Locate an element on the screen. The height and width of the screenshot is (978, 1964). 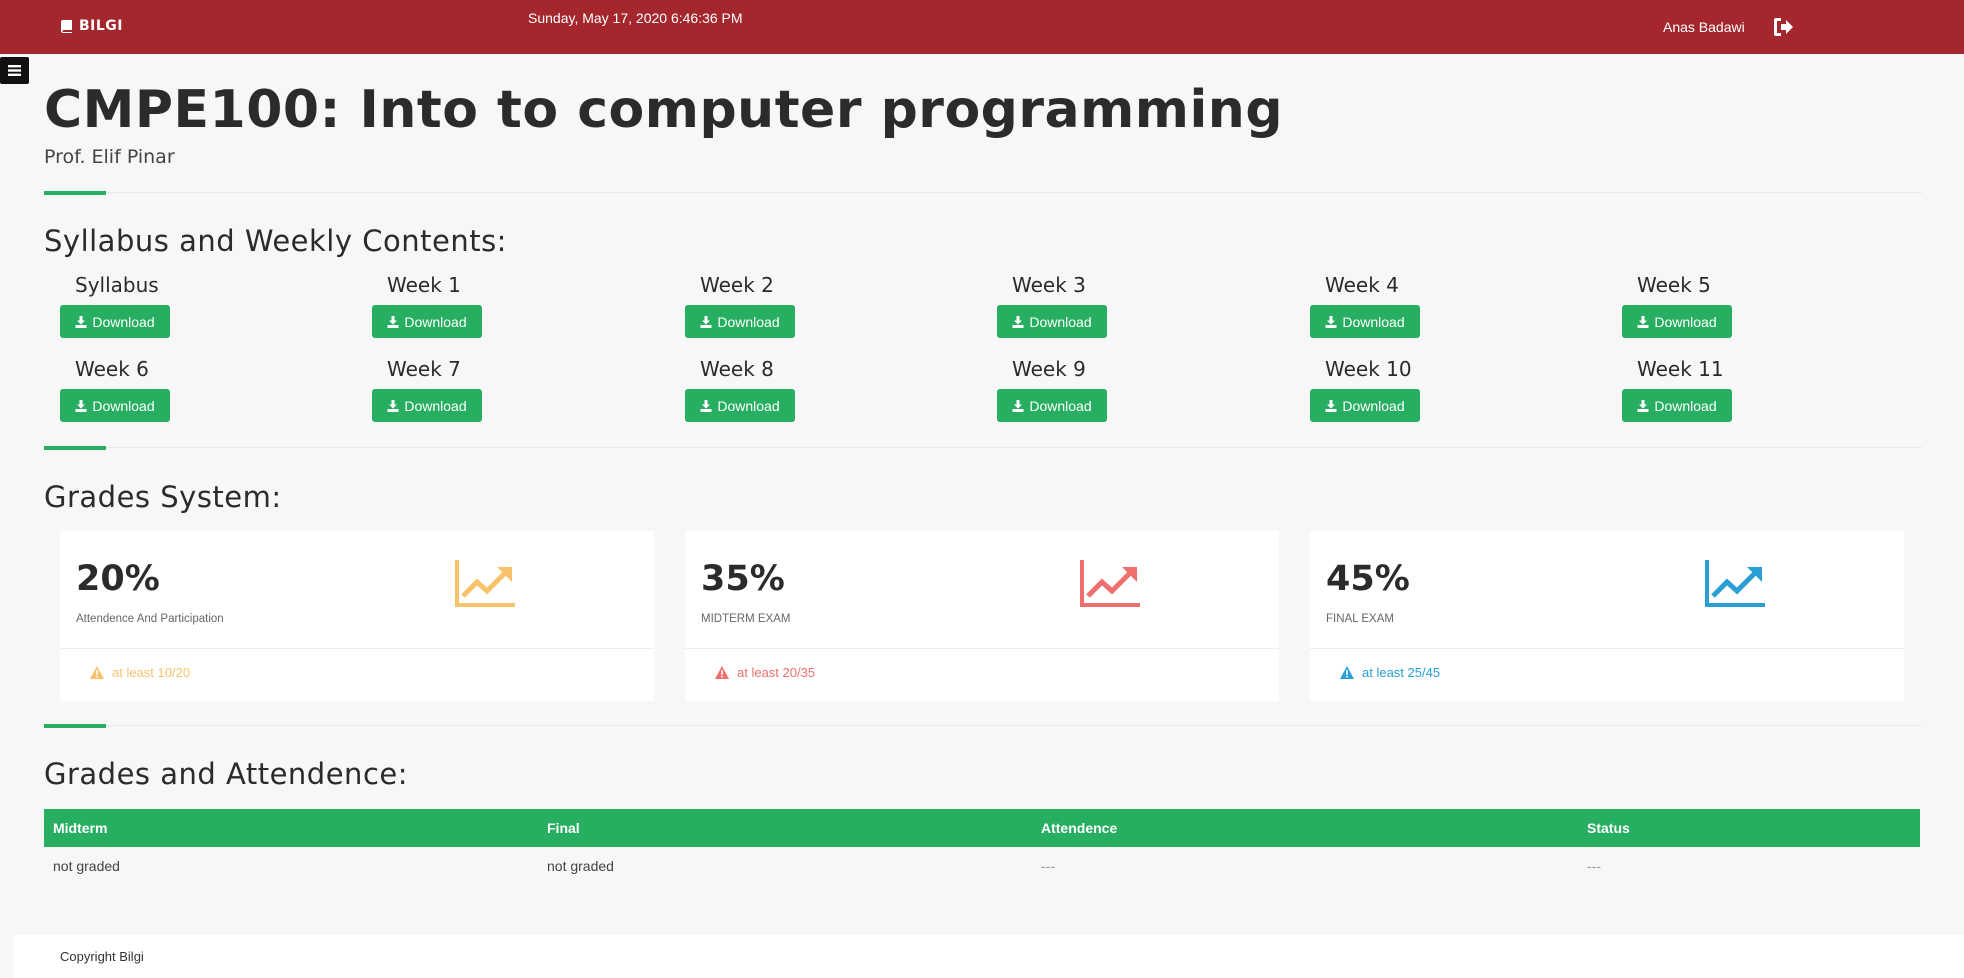
column-header-final: Final is located at coordinates (563, 828).